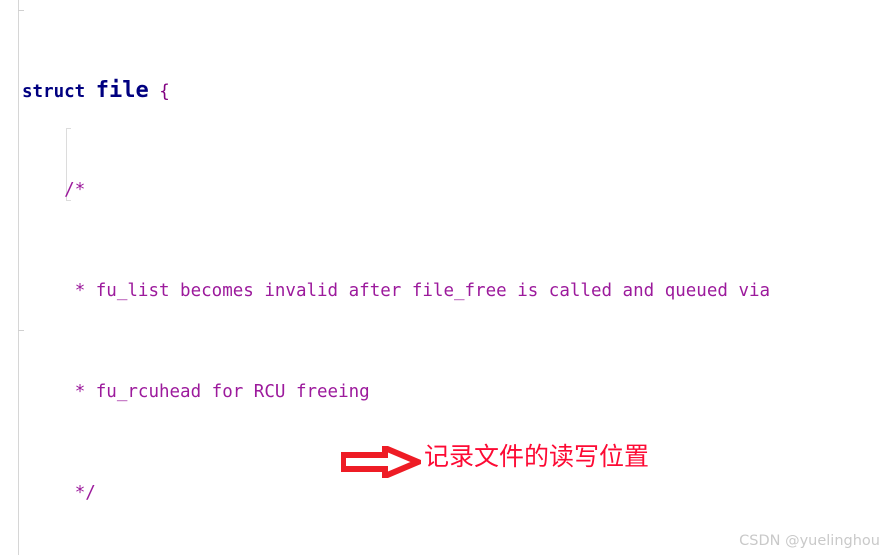 The image size is (890, 555). I want to click on comment-open: /*, so click(75, 190).